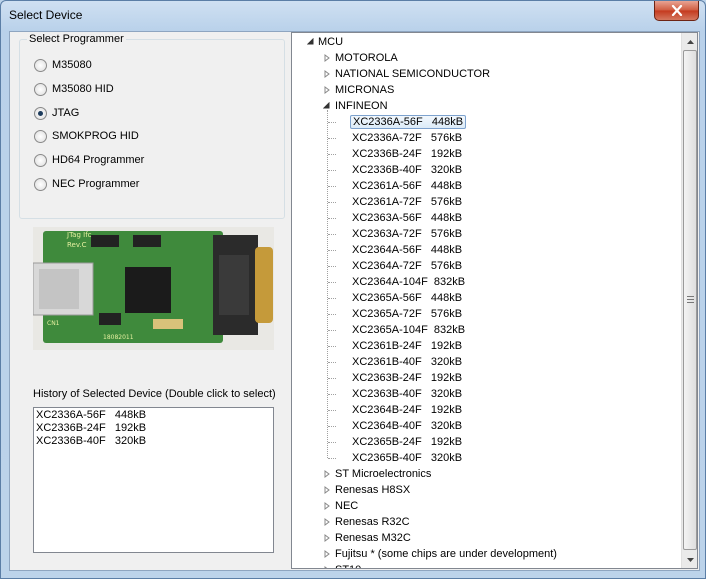  I want to click on title-bar: Select Device, so click(353, 16).